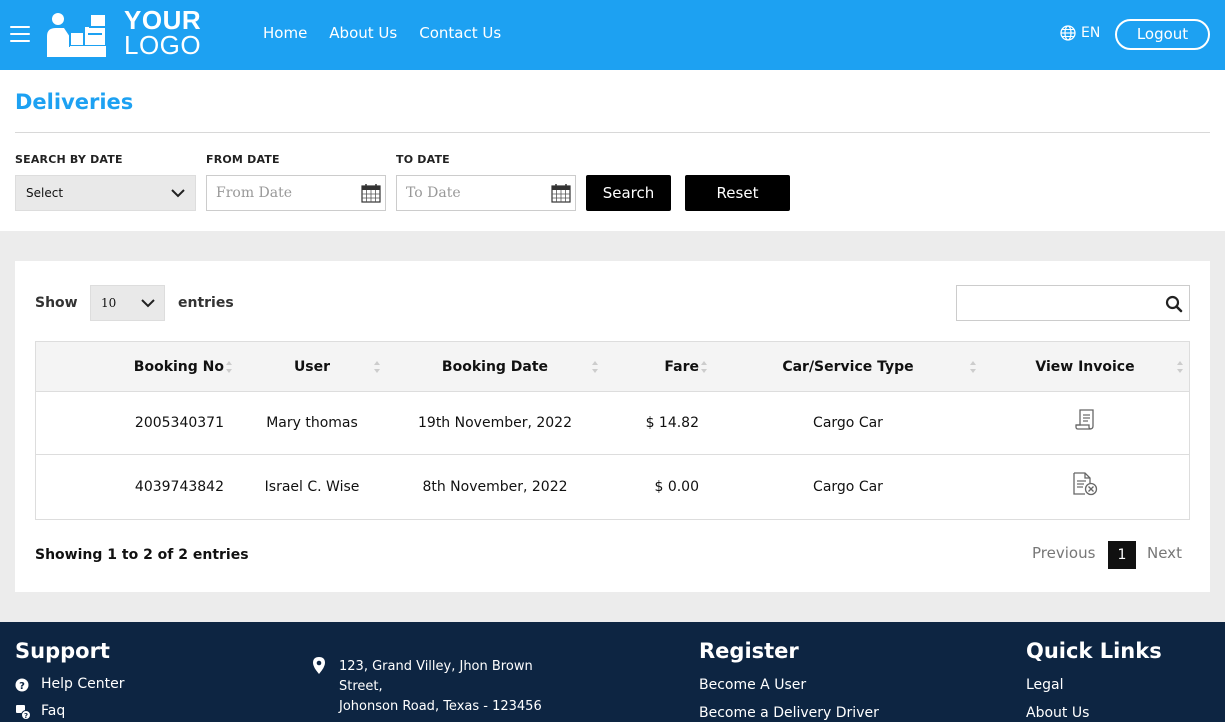  Describe the element at coordinates (363, 33) in the screenshot. I see `nav-about-link: About Us` at that location.